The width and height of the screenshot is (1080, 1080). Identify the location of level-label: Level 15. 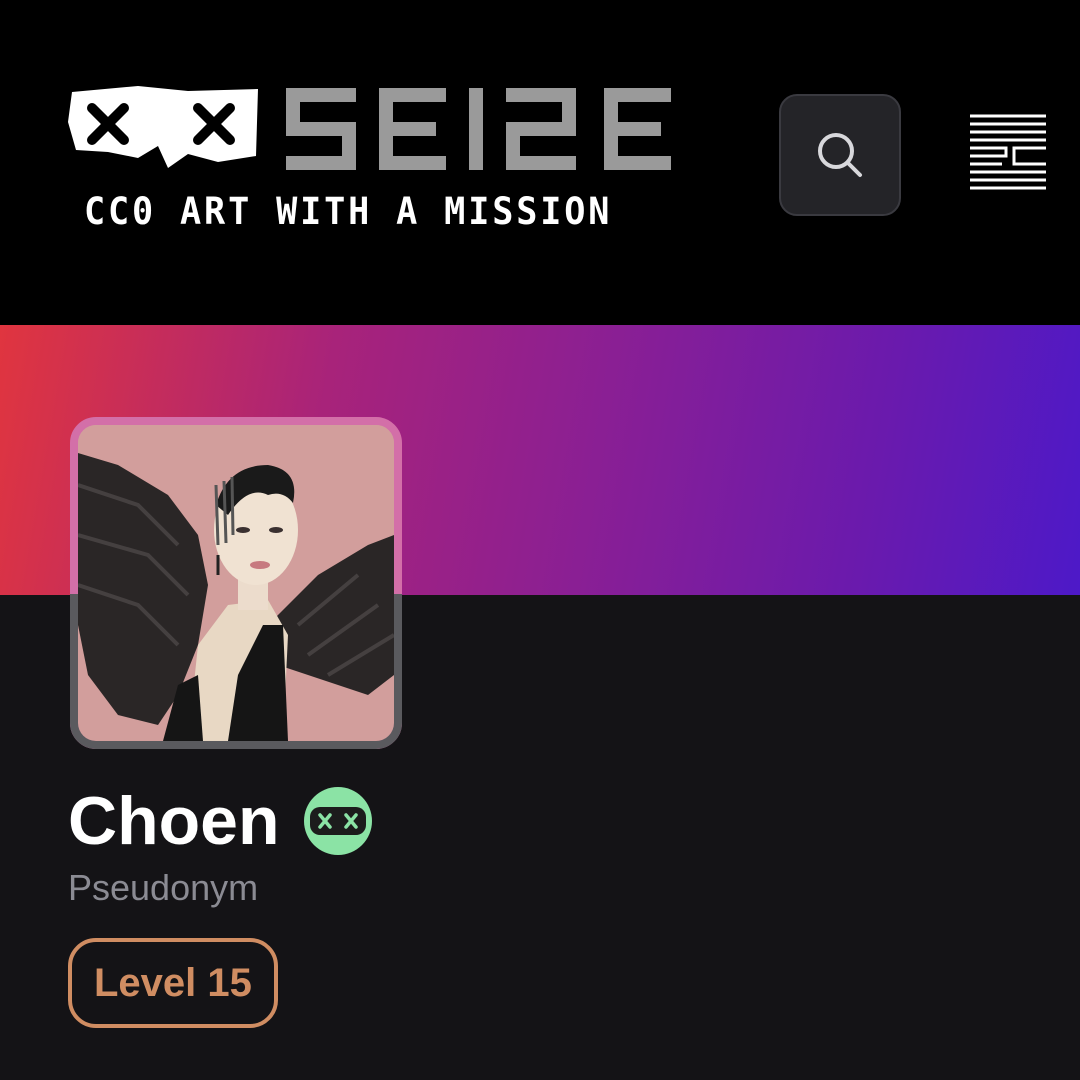
(173, 982).